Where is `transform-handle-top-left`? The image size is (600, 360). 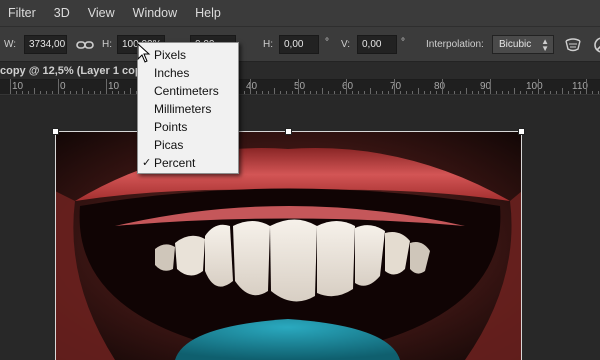 transform-handle-top-left is located at coordinates (55, 131).